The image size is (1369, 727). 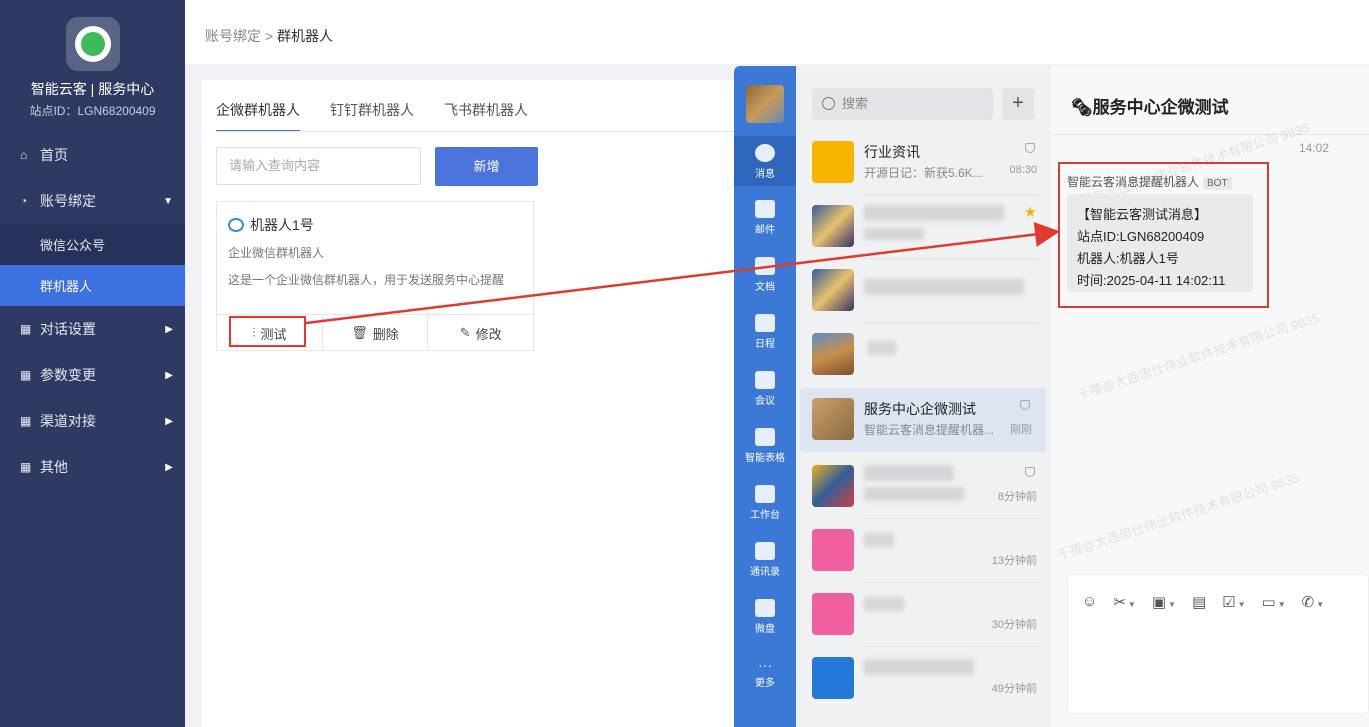 What do you see at coordinates (68, 421) in the screenshot?
I see `sidebar-item-label: 渠道对接` at bounding box center [68, 421].